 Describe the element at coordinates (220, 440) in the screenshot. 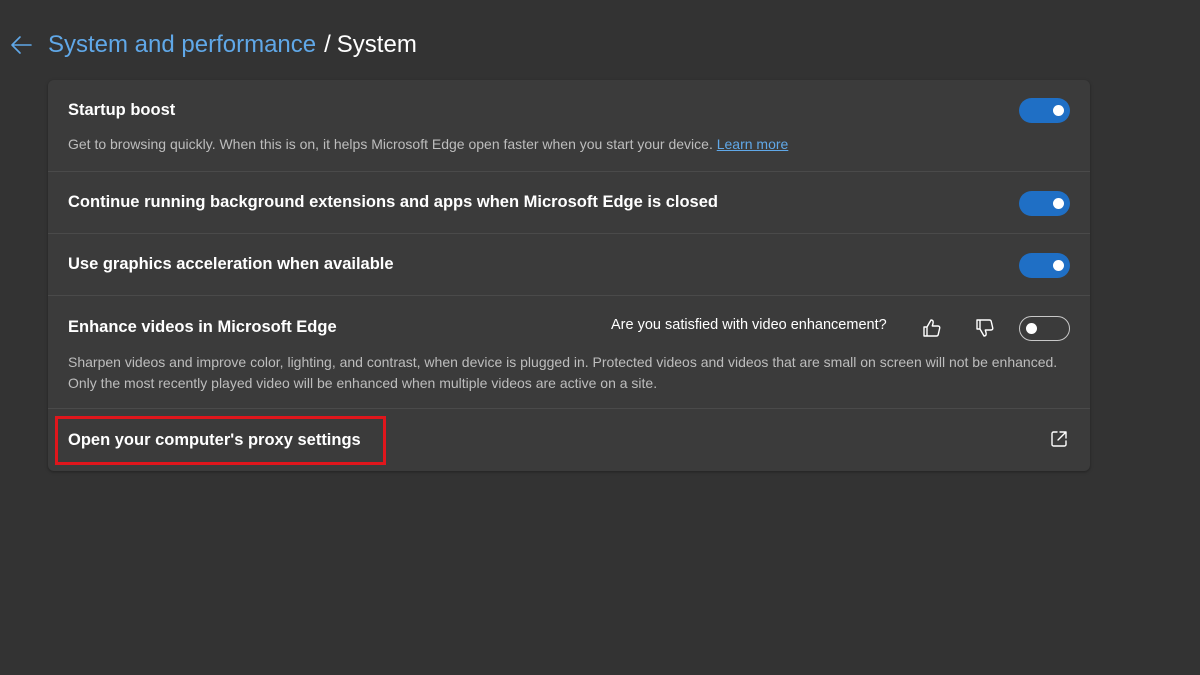

I see `highlight-annotation-box` at that location.